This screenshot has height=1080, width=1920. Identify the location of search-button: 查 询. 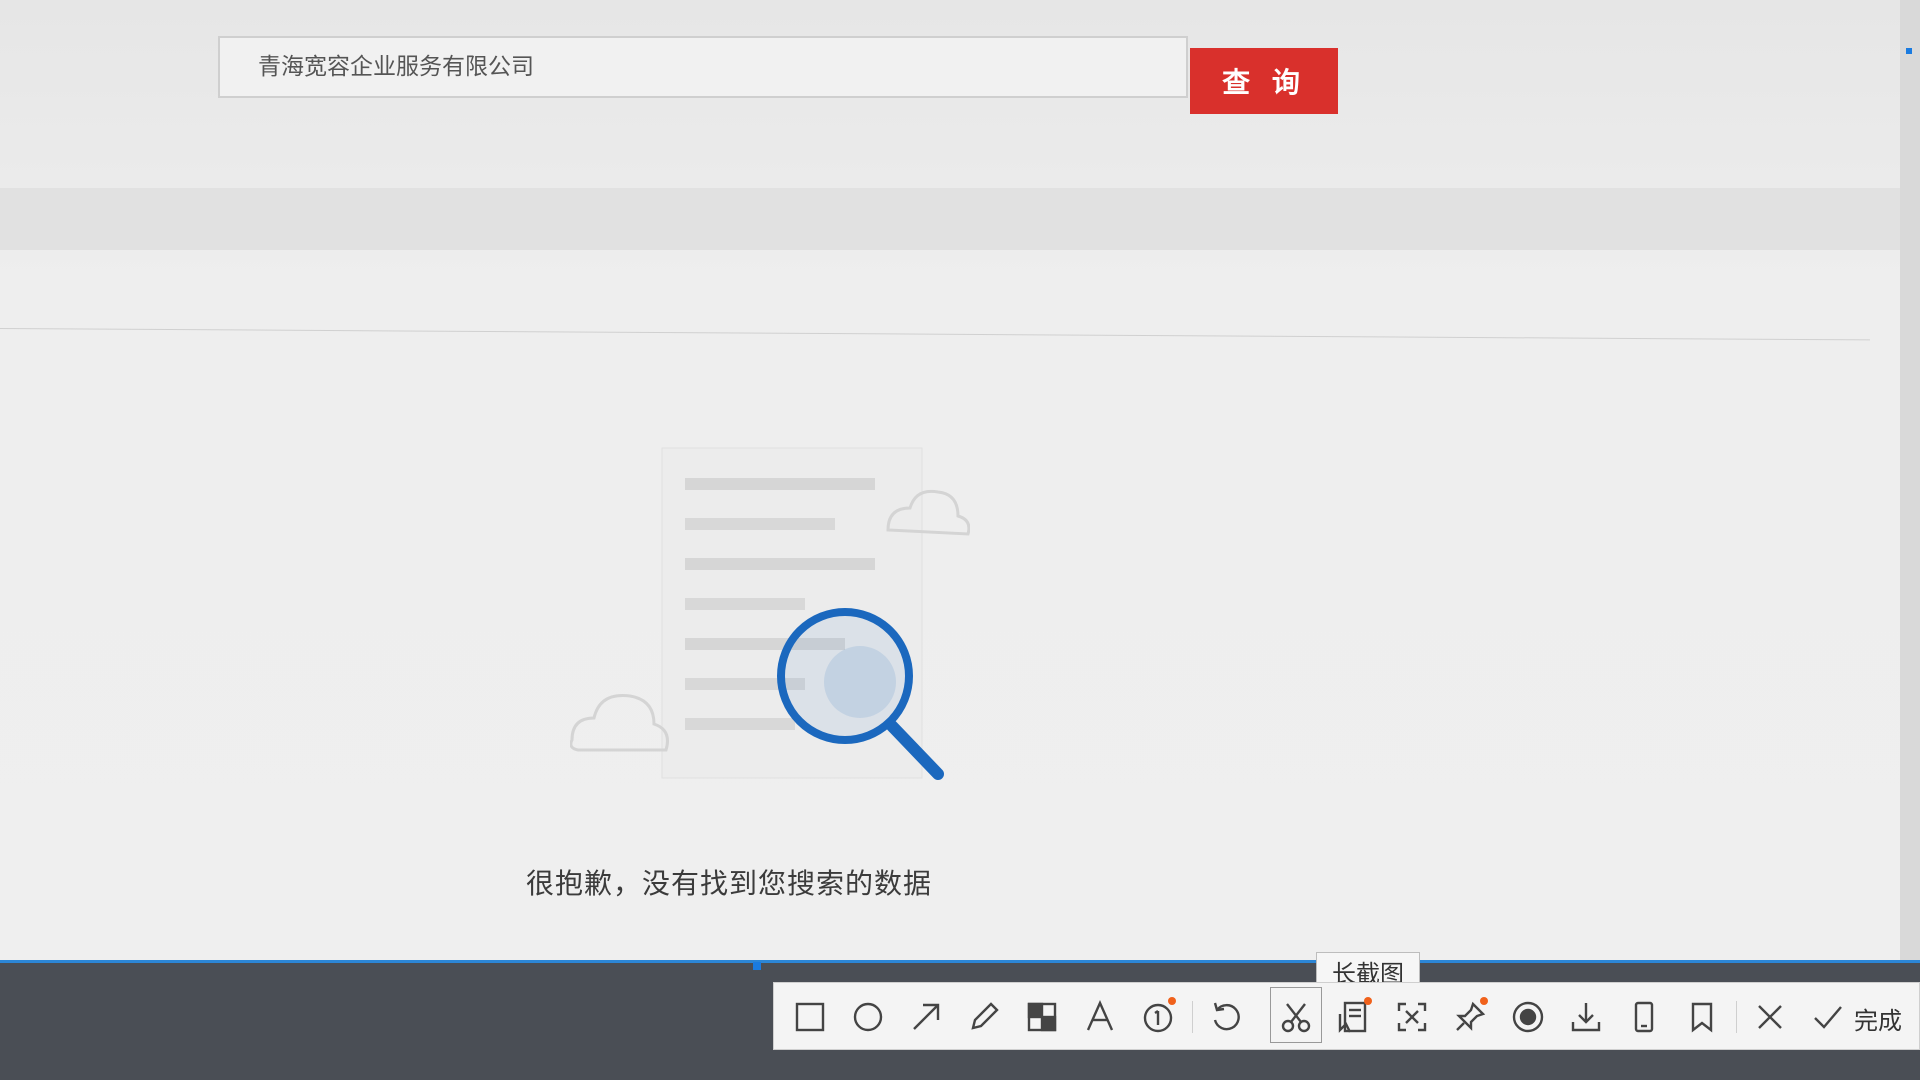
(1264, 81).